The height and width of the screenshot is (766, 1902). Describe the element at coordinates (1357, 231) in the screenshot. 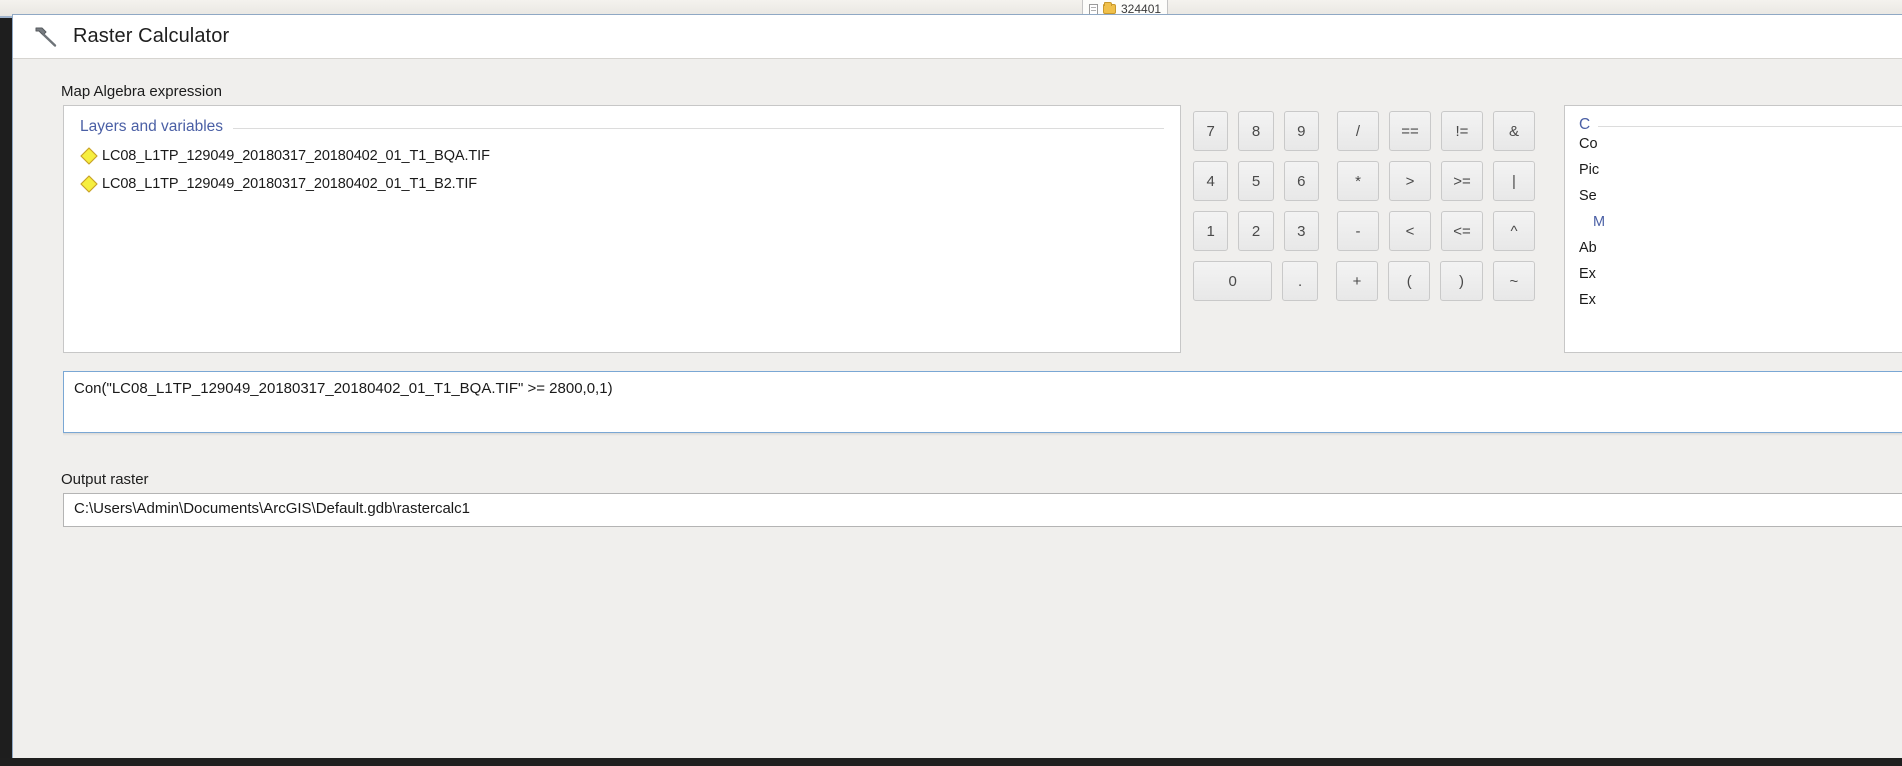

I see `key-minus: -` at that location.